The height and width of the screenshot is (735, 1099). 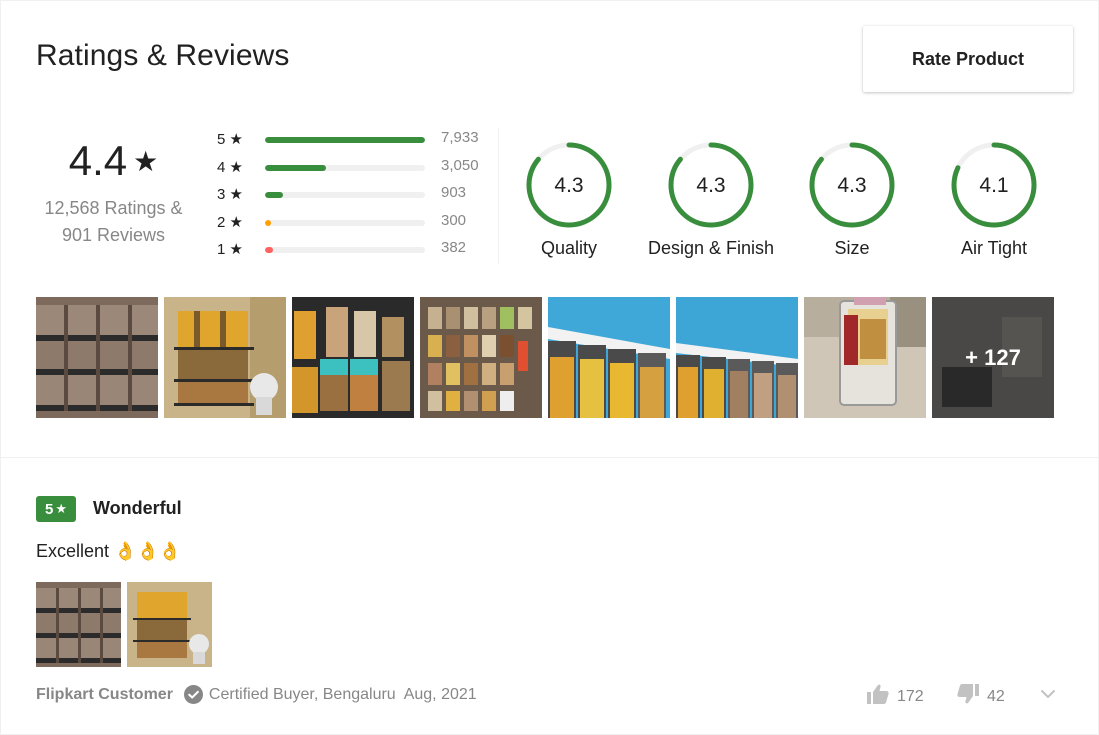 I want to click on review-body: Excellent 👌👌👌, so click(x=109, y=551).